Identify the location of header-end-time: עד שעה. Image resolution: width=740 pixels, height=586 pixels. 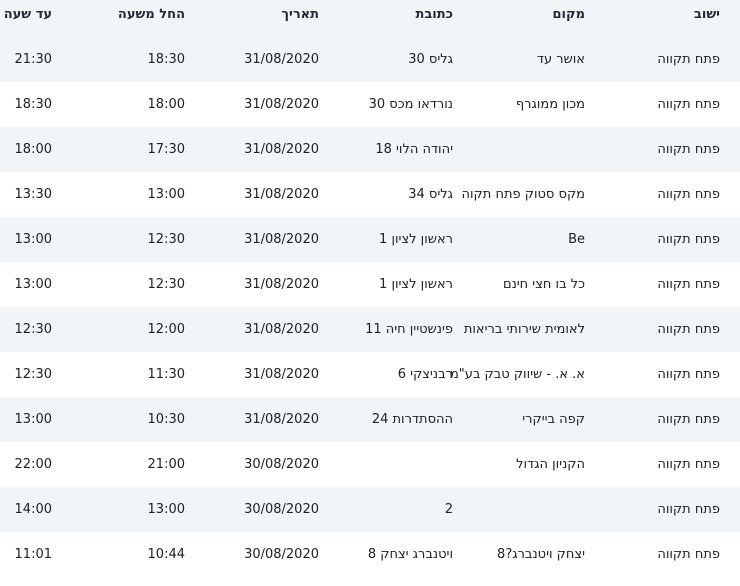
(28, 18).